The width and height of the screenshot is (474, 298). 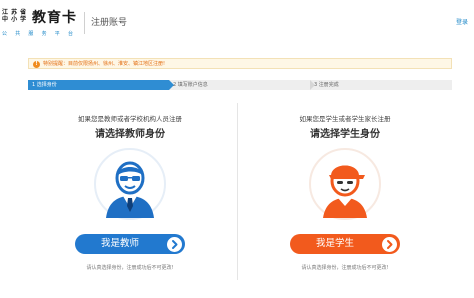 I want to click on column-divider, so click(x=237, y=191).